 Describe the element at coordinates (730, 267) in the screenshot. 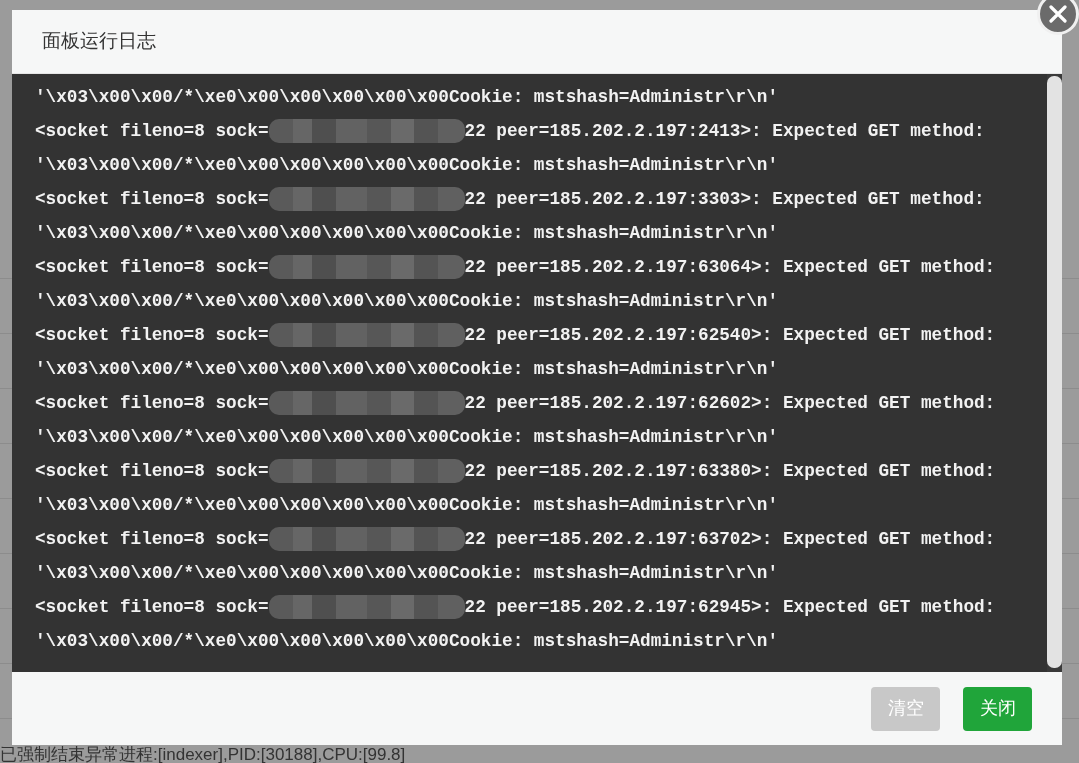

I see `log-line-text: 22 peer=185.202.2.197:63064>: Expected GET method:` at that location.